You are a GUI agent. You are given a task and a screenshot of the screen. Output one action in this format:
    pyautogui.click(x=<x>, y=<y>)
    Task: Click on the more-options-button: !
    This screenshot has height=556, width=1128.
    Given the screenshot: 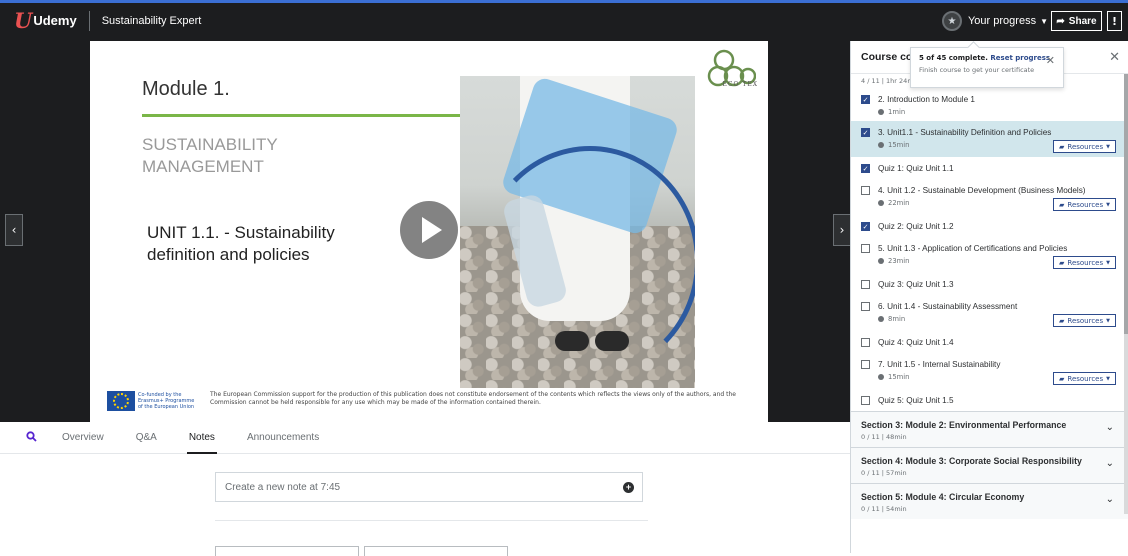 What is the action you would take?
    pyautogui.click(x=1114, y=21)
    